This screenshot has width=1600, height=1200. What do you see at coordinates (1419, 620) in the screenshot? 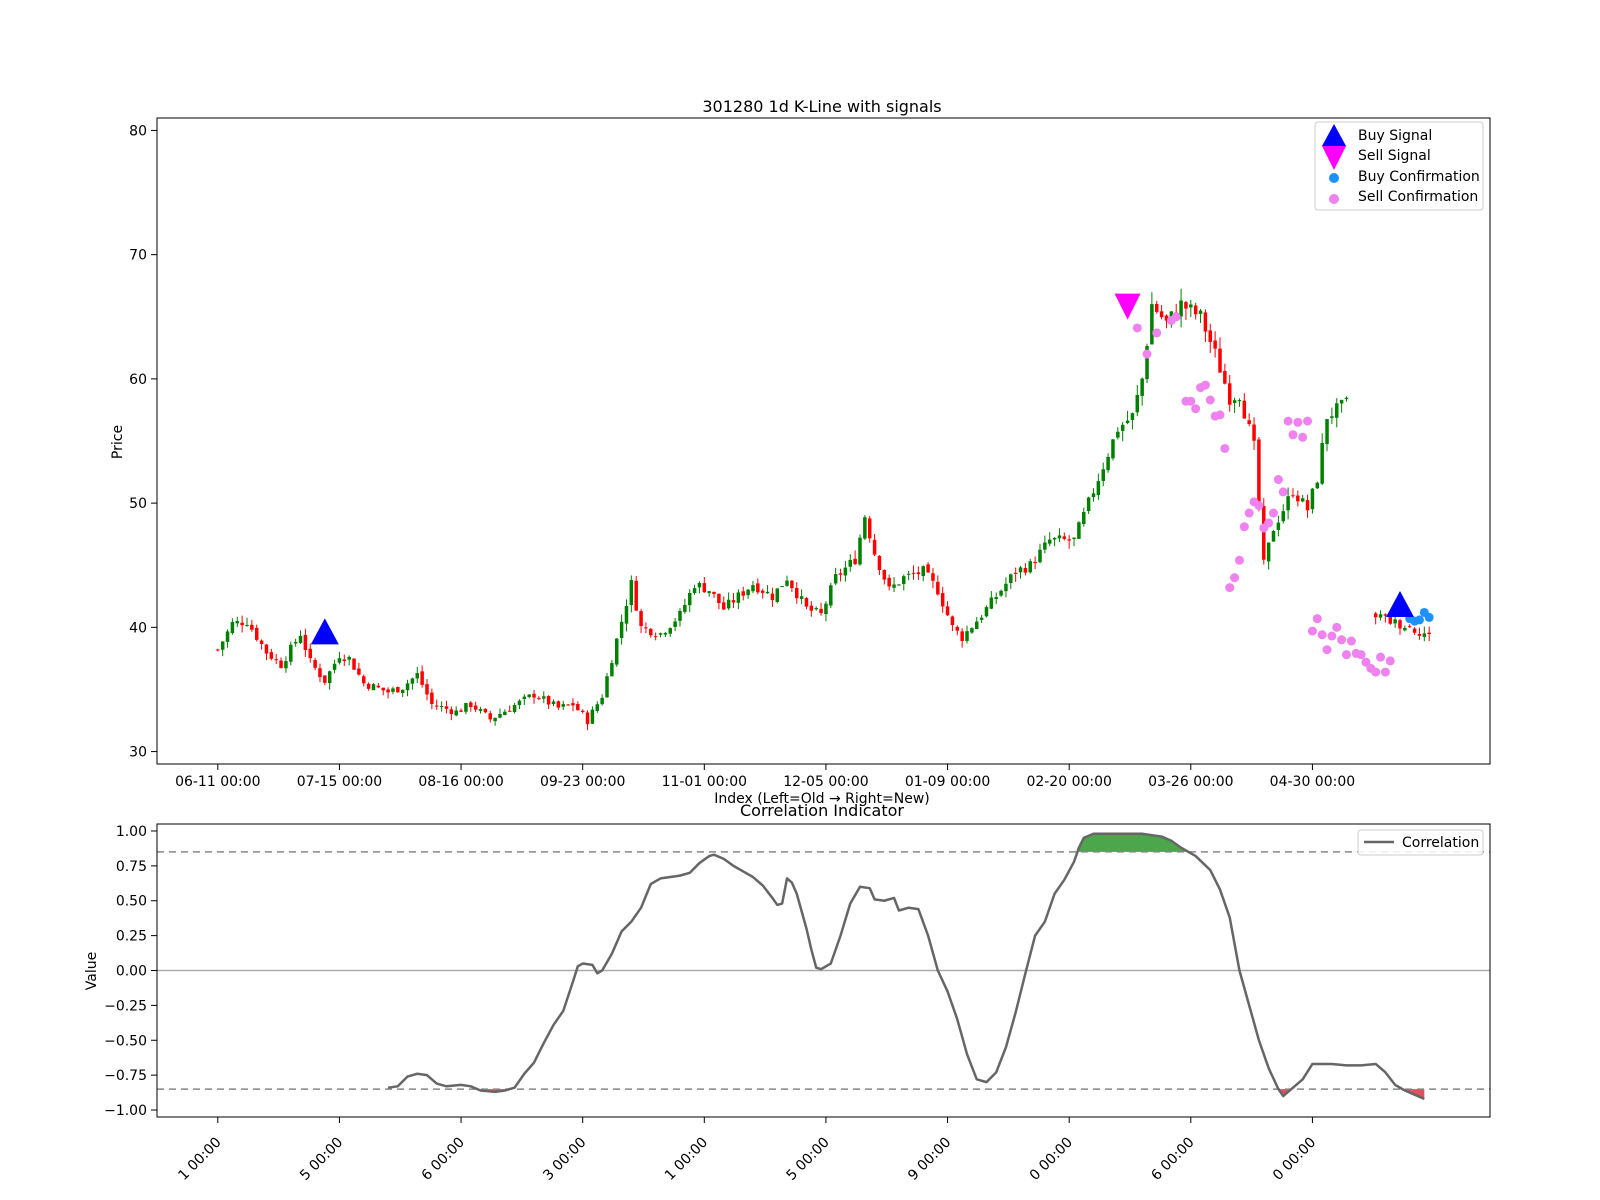
I see `buy-confirmation-point` at bounding box center [1419, 620].